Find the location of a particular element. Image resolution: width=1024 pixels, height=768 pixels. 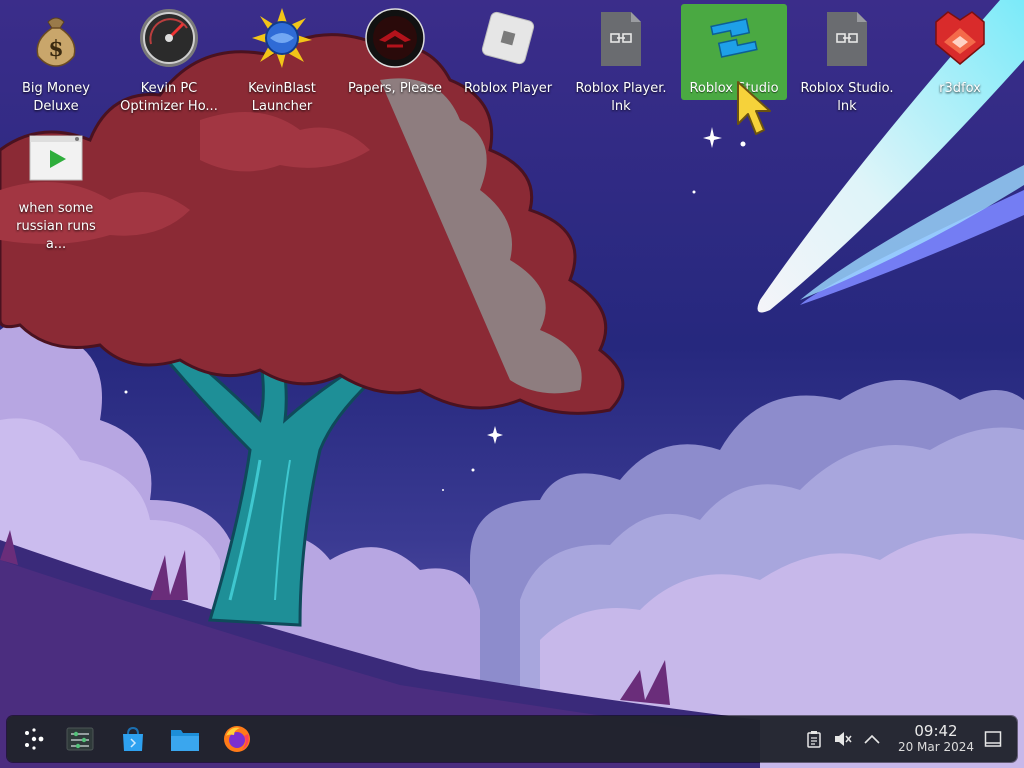

desktop-icon-r3dfox: r3dfox is located at coordinates (960, 52).